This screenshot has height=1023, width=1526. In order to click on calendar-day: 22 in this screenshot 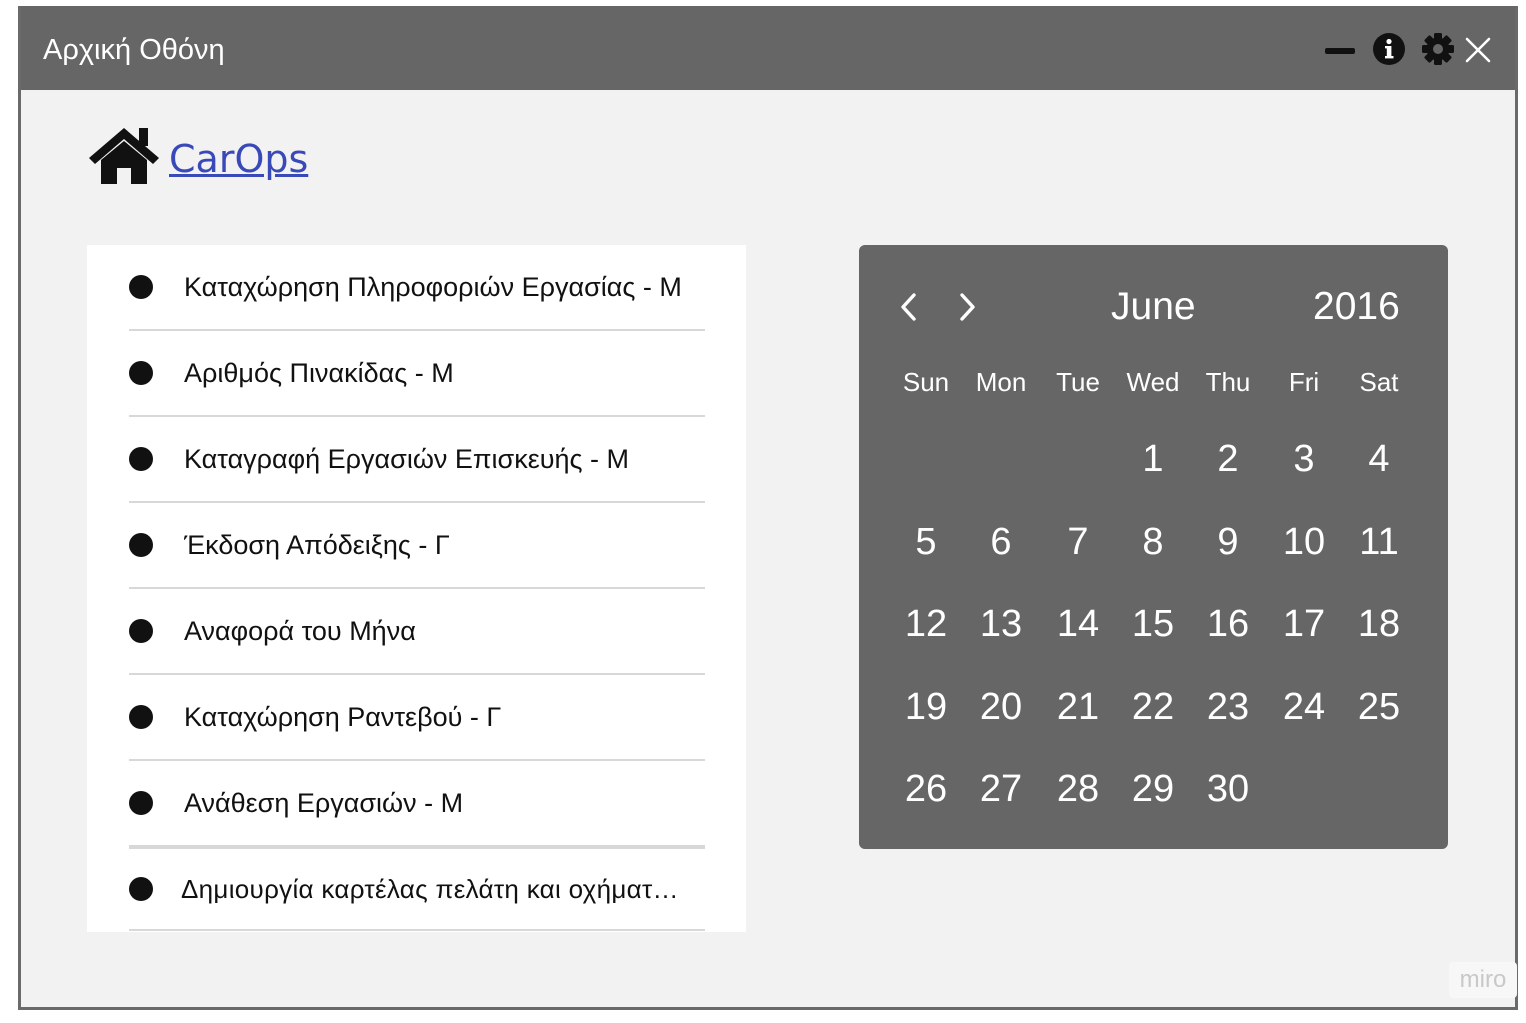, I will do `click(1153, 707)`.